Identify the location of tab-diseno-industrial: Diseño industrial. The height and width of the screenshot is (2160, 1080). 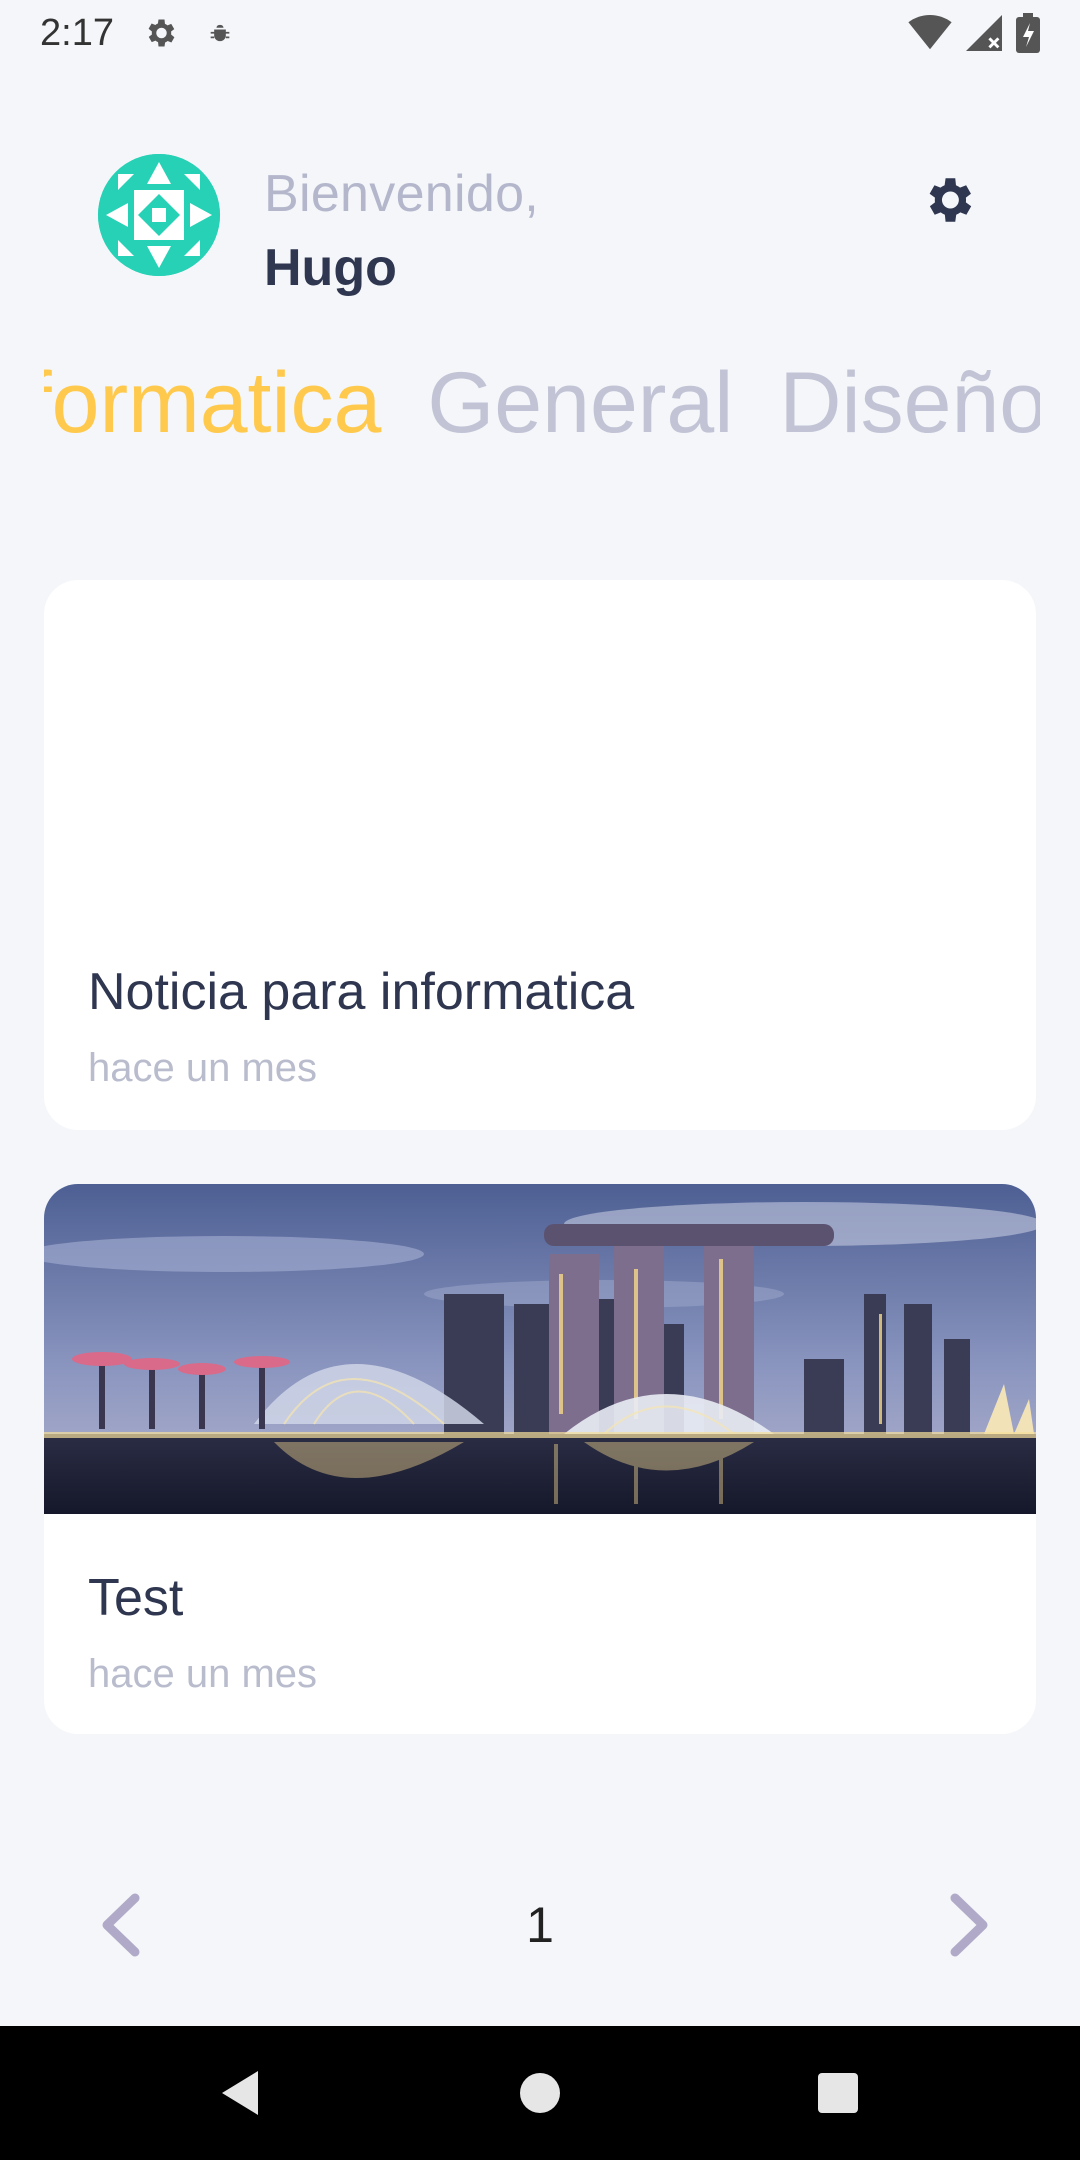
(909, 403).